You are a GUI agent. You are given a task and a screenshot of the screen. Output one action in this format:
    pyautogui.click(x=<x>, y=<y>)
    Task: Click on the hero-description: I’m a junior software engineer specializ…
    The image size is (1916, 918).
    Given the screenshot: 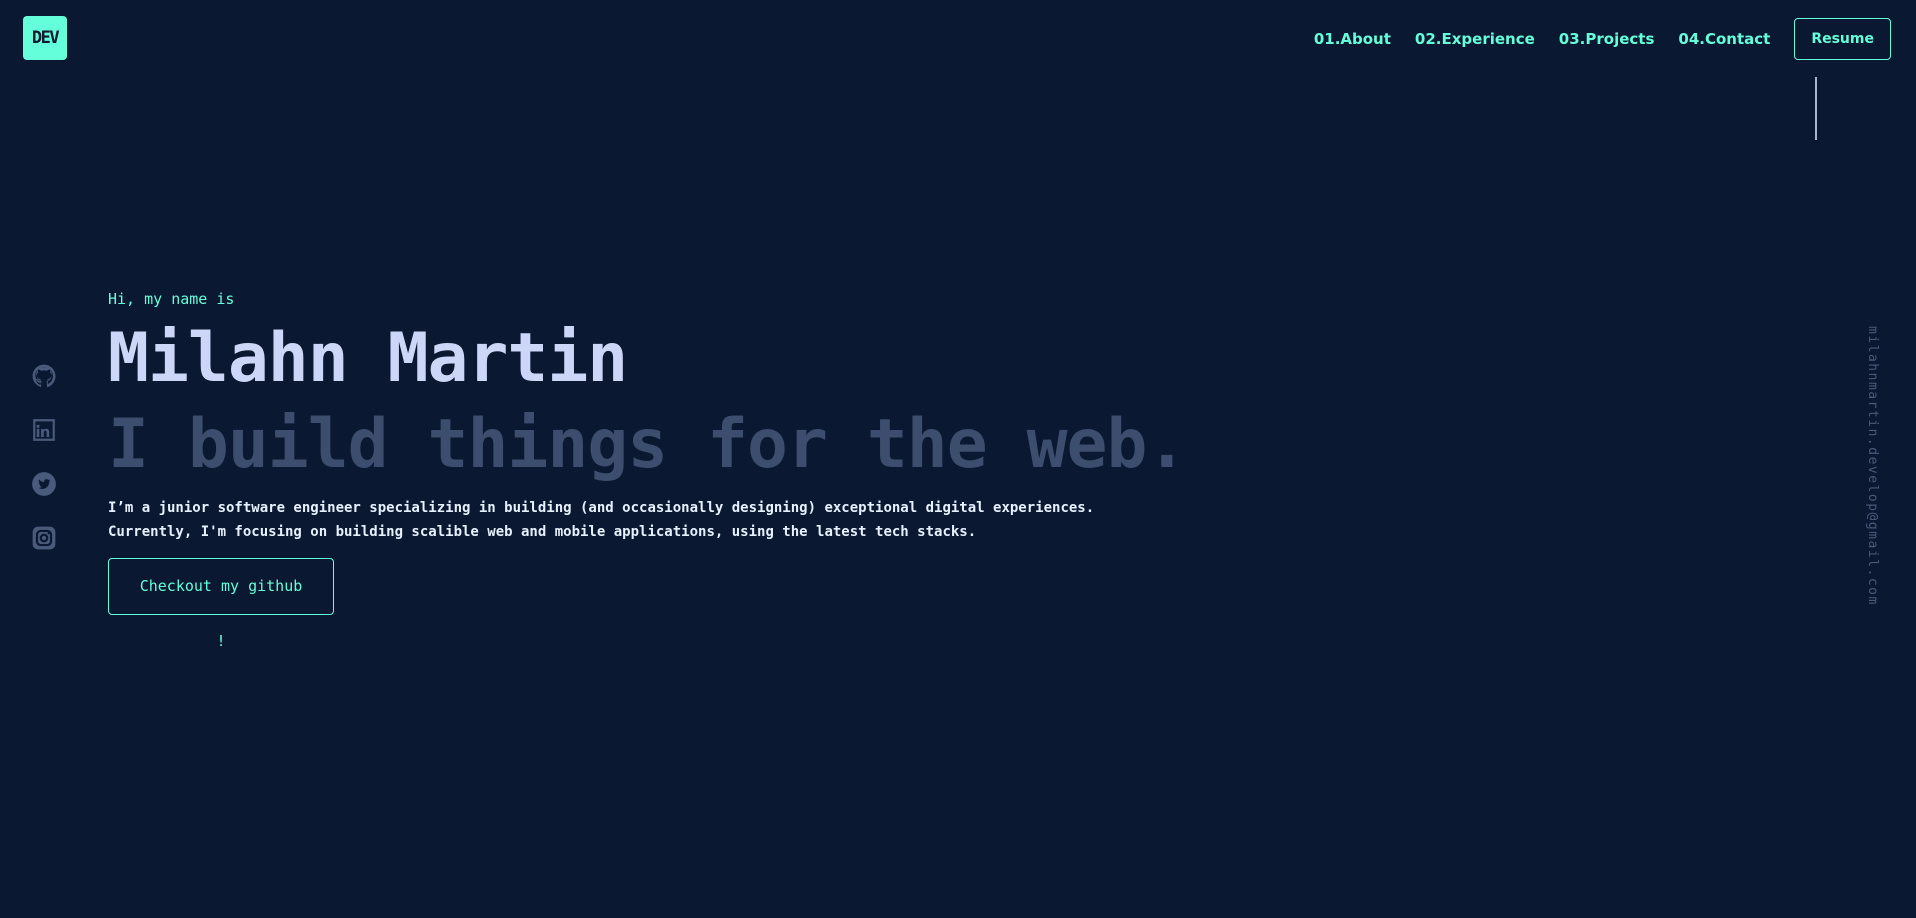 What is the action you would take?
    pyautogui.click(x=638, y=520)
    